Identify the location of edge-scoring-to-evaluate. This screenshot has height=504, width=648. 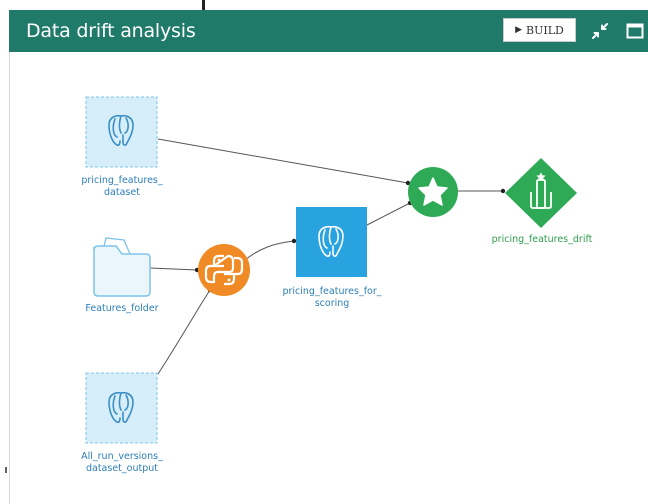
(388, 214).